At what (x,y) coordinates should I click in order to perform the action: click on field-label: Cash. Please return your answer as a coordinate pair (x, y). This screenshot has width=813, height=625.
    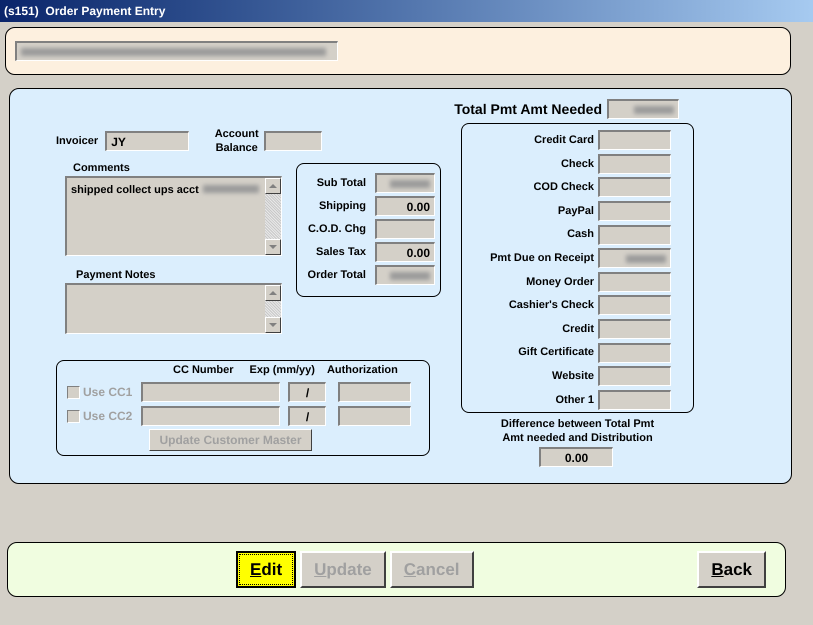
    Looking at the image, I should click on (580, 234).